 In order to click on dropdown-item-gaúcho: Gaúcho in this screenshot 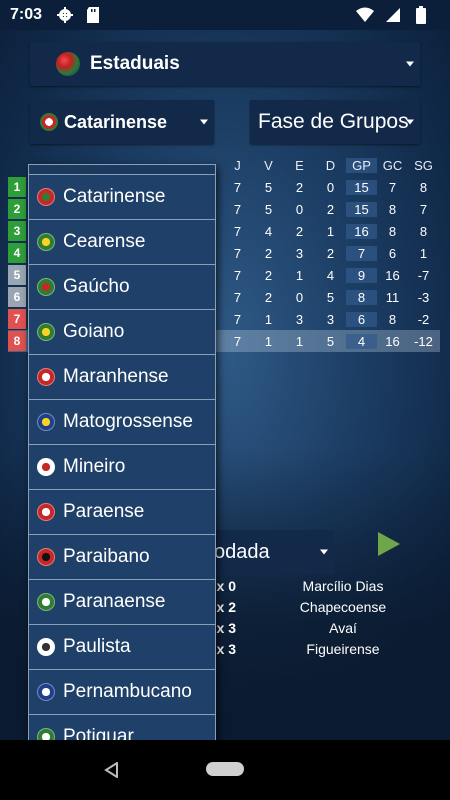, I will do `click(122, 287)`.